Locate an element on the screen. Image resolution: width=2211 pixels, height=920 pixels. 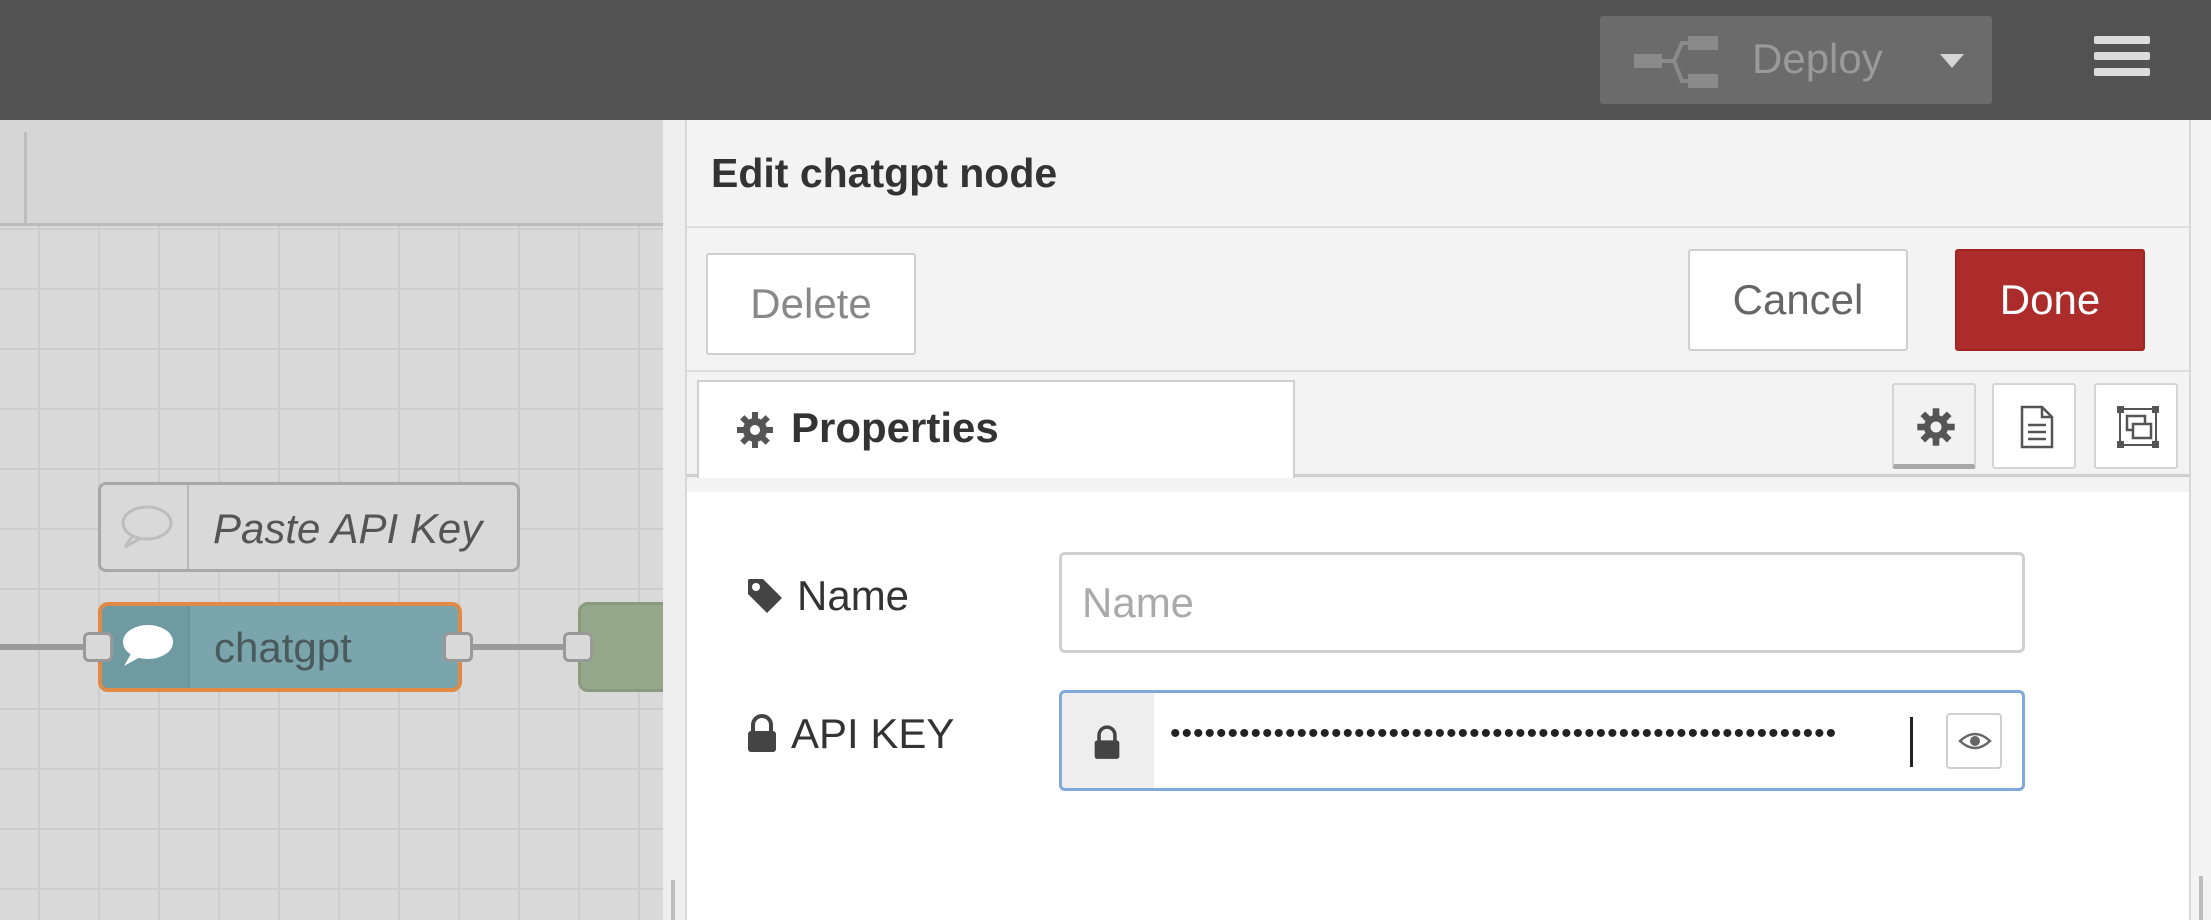
deploy-dropdown-caret-icon is located at coordinates (1952, 61).